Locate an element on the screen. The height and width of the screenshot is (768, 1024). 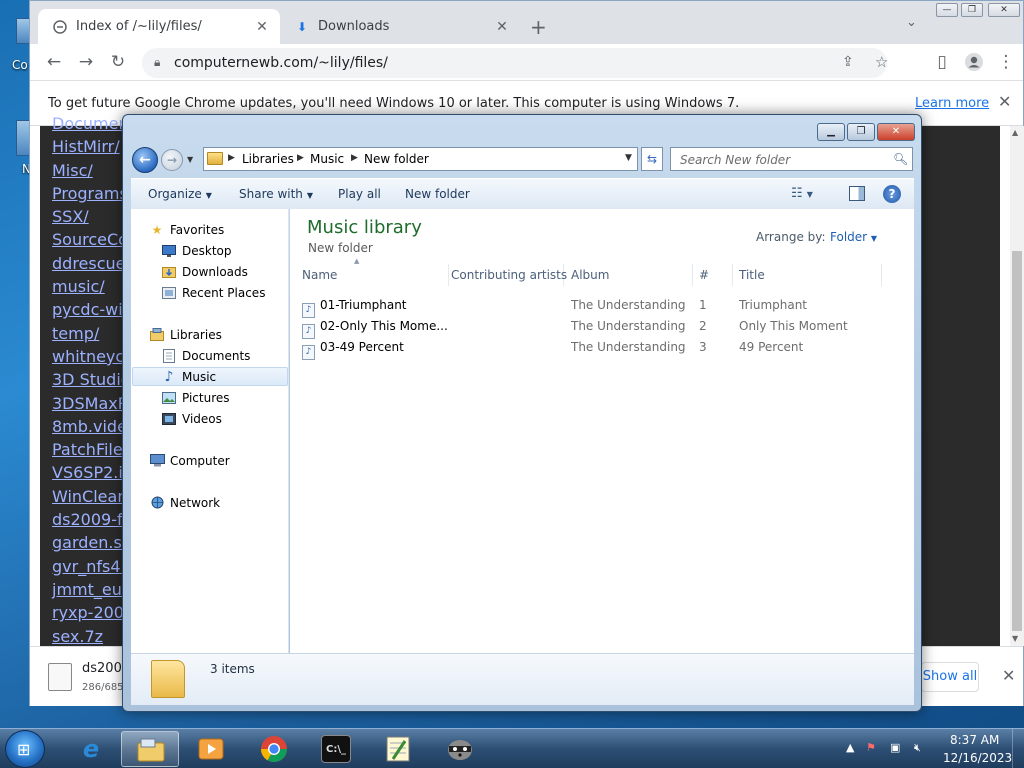
nav-videos: Videos is located at coordinates (191, 418).